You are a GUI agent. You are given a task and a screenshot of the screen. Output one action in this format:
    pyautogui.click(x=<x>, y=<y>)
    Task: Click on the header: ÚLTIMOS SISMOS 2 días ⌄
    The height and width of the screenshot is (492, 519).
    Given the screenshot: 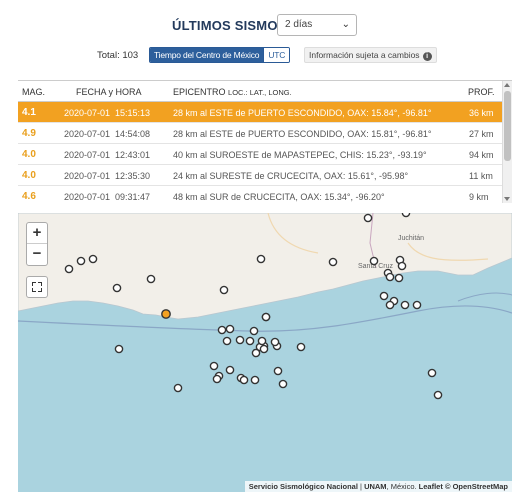 What is the action you would take?
    pyautogui.click(x=259, y=26)
    